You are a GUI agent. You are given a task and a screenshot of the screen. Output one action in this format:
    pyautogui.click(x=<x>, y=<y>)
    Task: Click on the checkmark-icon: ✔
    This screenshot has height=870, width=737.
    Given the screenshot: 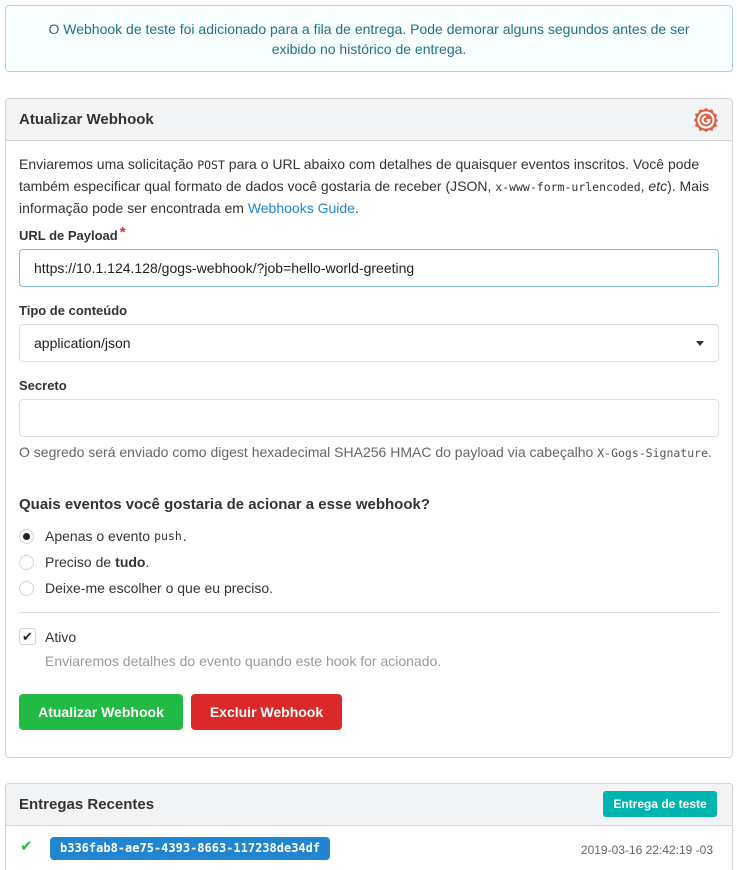 What is the action you would take?
    pyautogui.click(x=27, y=636)
    